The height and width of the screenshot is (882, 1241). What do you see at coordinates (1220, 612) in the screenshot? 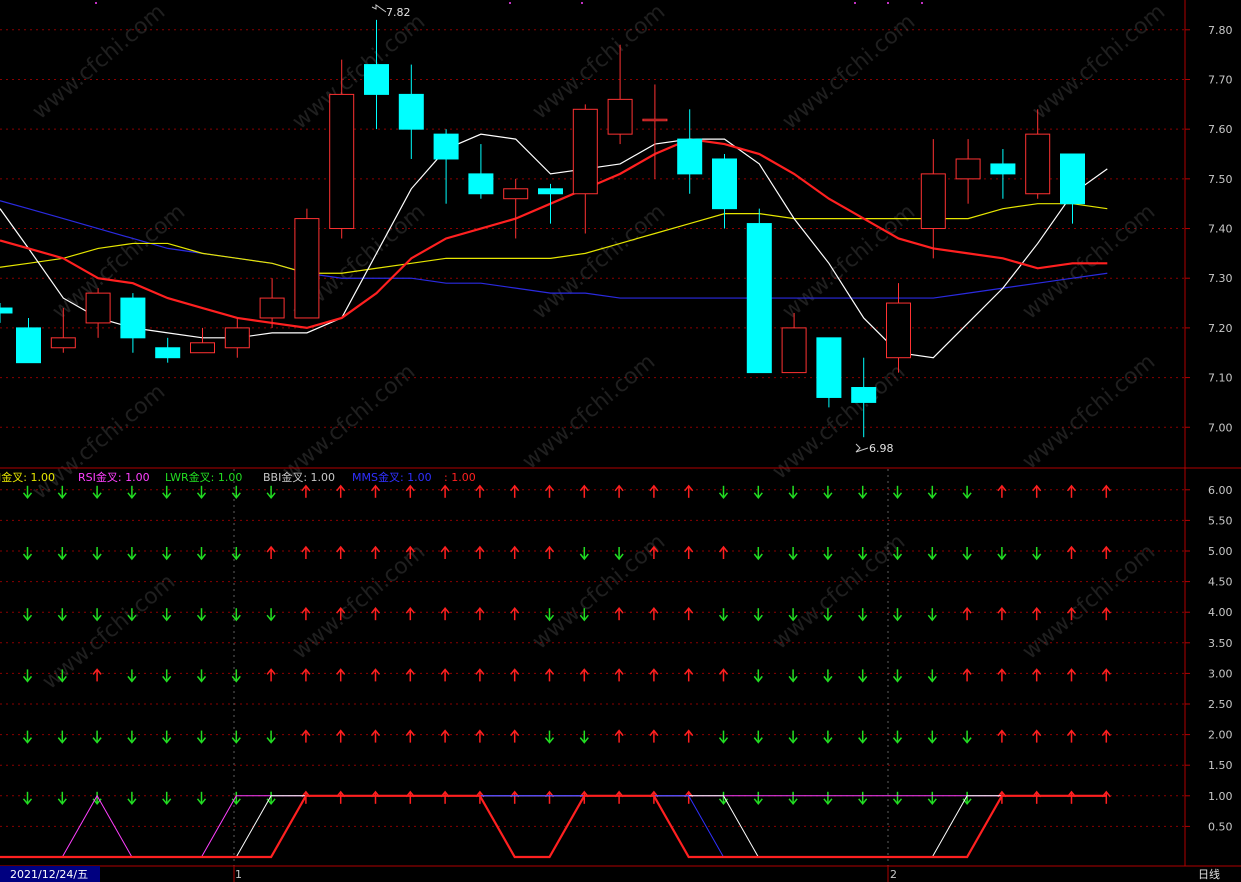
I see `signal-tick-label: 4.00` at bounding box center [1220, 612].